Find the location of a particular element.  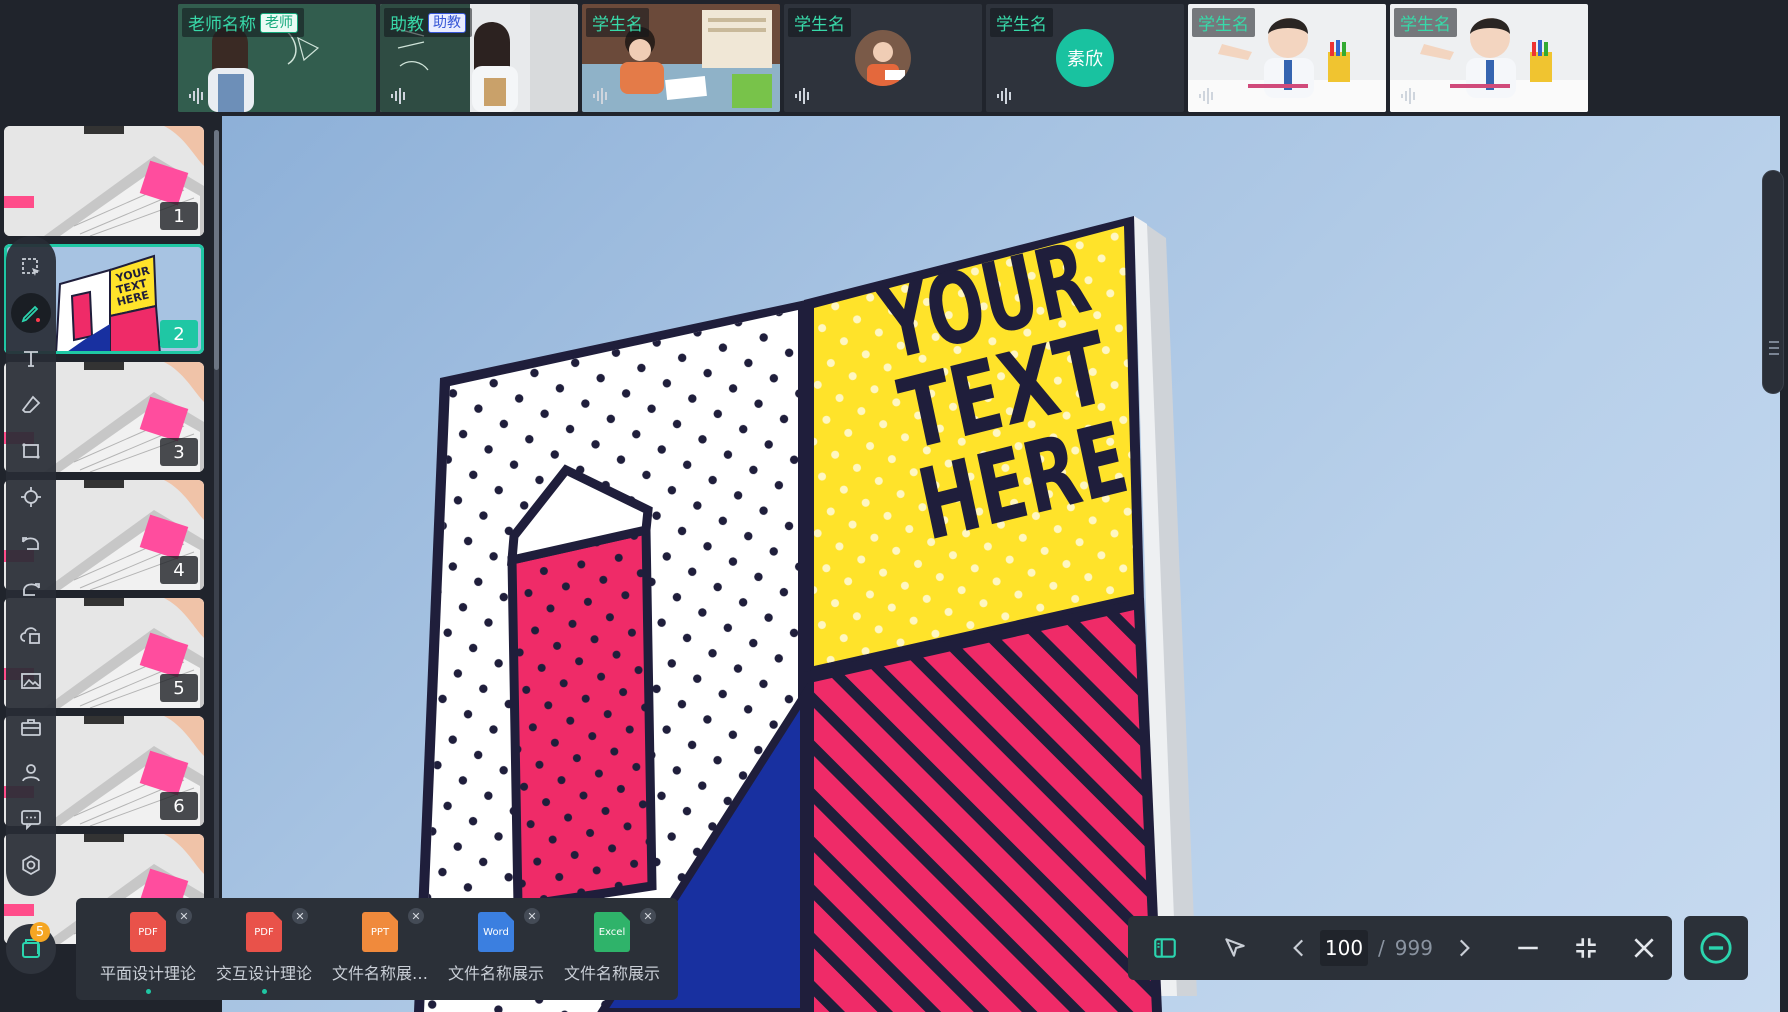

chat-icon is located at coordinates (31, 820).